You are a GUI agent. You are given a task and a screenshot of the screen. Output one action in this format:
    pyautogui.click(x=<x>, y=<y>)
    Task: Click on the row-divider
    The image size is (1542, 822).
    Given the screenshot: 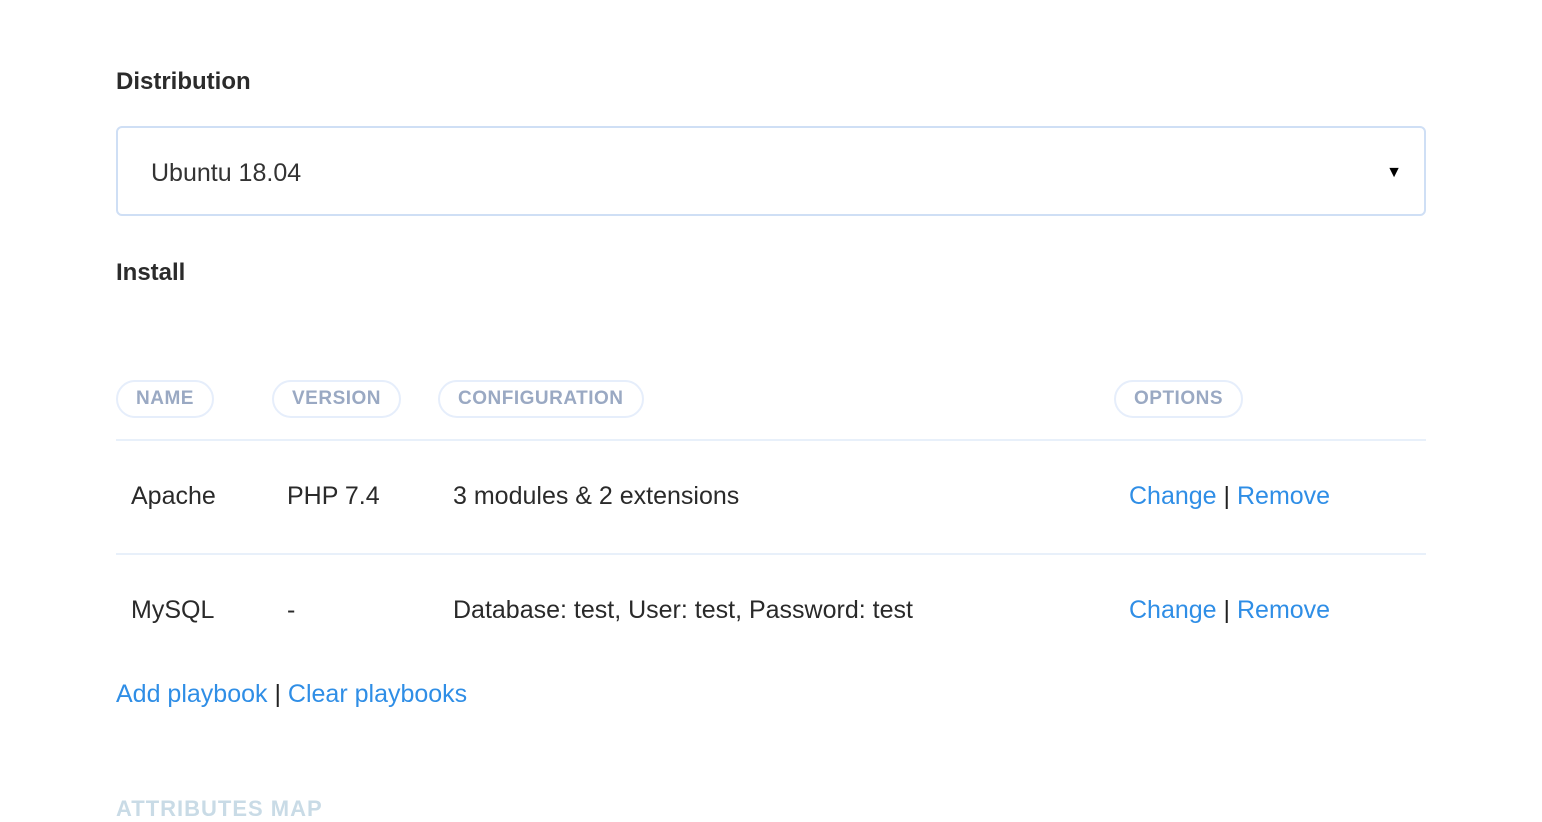 What is the action you would take?
    pyautogui.click(x=771, y=554)
    